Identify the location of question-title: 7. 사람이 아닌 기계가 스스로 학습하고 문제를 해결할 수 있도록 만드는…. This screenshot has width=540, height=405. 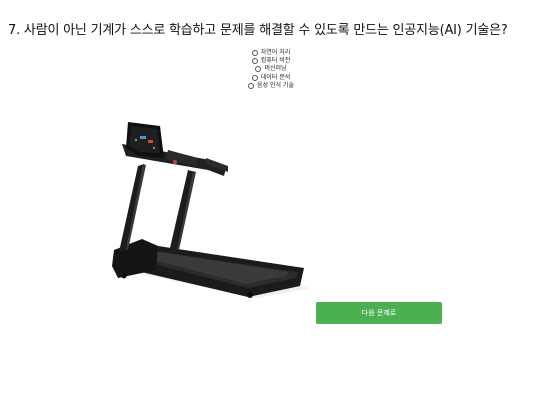
(258, 30).